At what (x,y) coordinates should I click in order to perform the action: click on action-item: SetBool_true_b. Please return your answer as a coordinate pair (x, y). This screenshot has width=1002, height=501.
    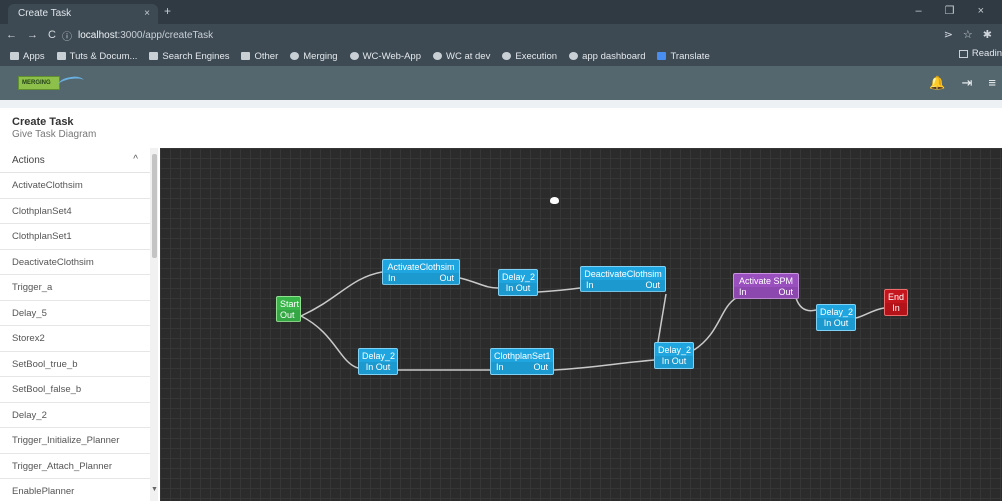
    Looking at the image, I should click on (75, 364).